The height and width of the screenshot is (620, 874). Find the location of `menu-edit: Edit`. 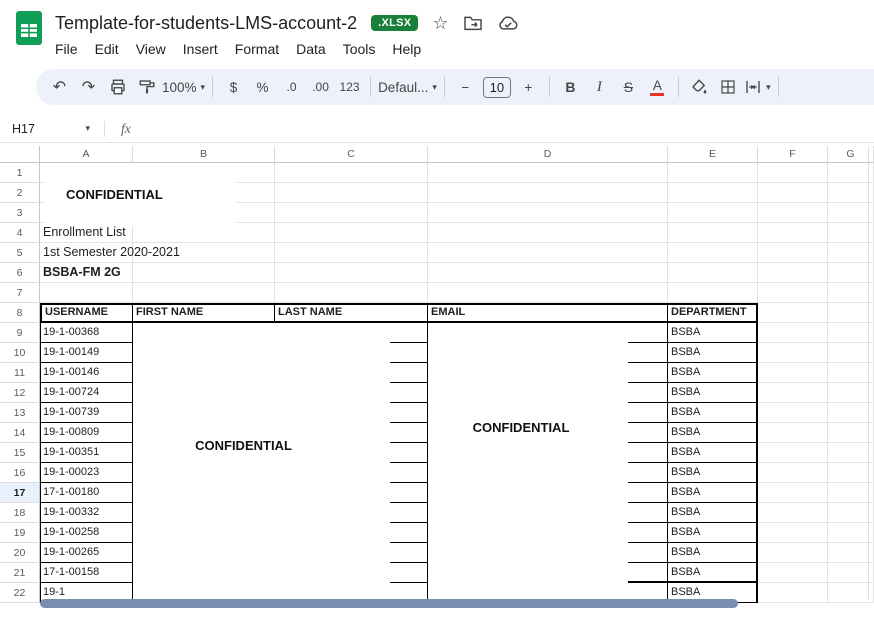

menu-edit: Edit is located at coordinates (107, 49).